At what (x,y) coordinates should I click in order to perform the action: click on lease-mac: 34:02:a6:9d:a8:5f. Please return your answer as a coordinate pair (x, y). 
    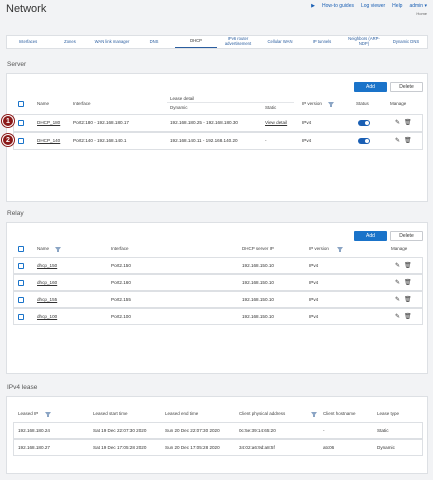
    Looking at the image, I should click on (257, 447).